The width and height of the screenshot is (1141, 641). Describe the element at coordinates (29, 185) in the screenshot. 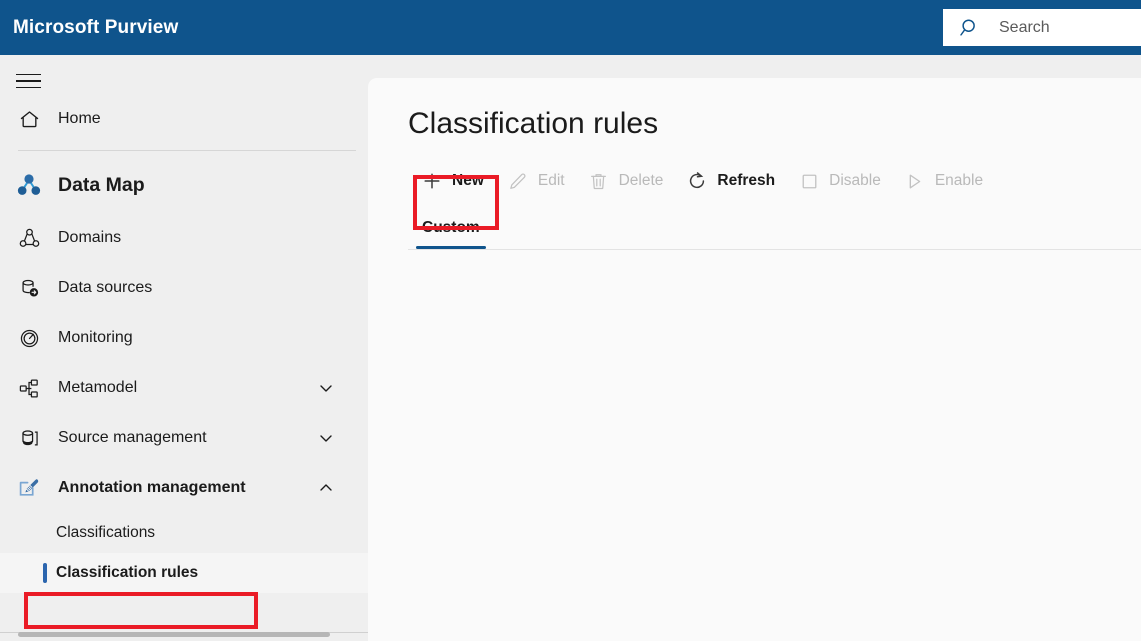

I see `data-map-icon` at that location.